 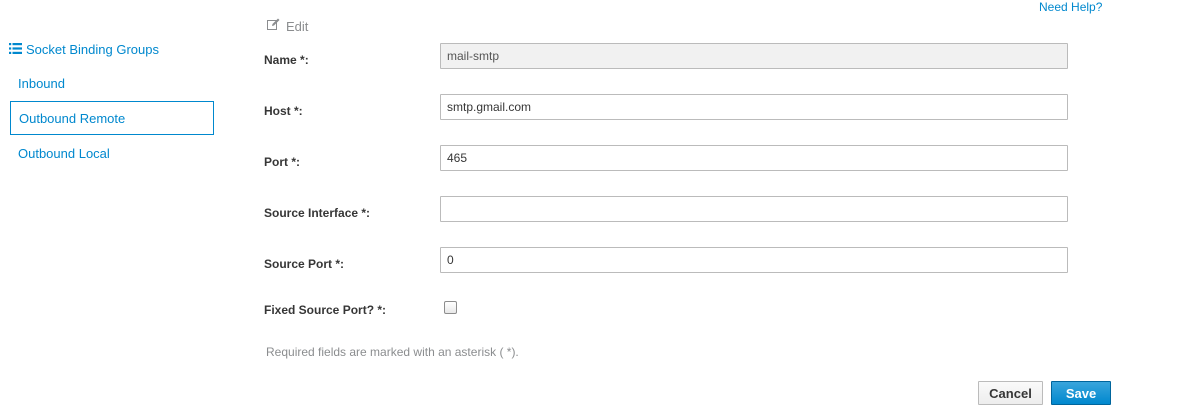 I want to click on list-icon, so click(x=17, y=49).